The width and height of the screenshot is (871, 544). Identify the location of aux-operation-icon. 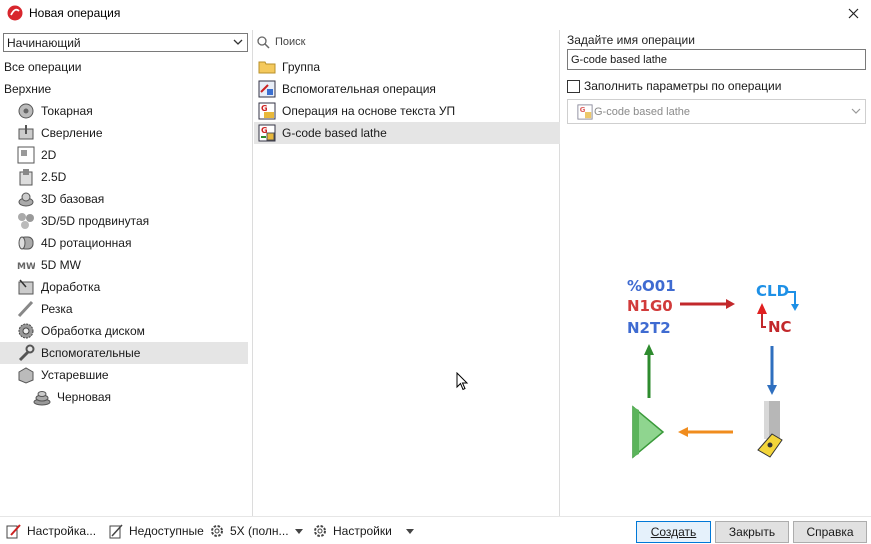
(267, 89).